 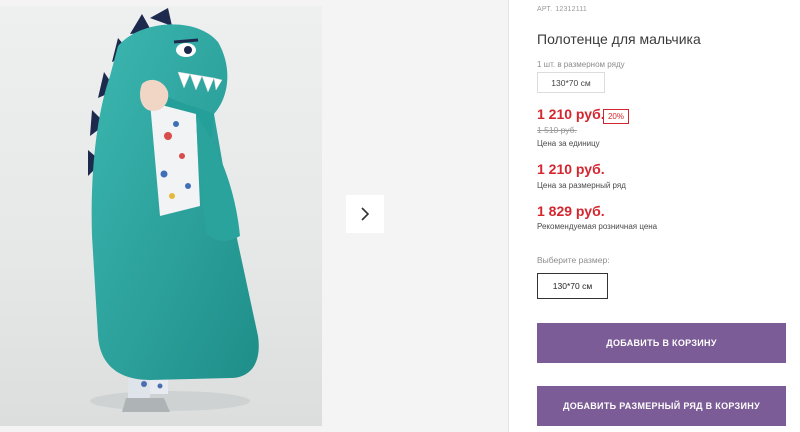 What do you see at coordinates (568, 143) in the screenshot?
I see `unit-price-caption: Цена за единицу` at bounding box center [568, 143].